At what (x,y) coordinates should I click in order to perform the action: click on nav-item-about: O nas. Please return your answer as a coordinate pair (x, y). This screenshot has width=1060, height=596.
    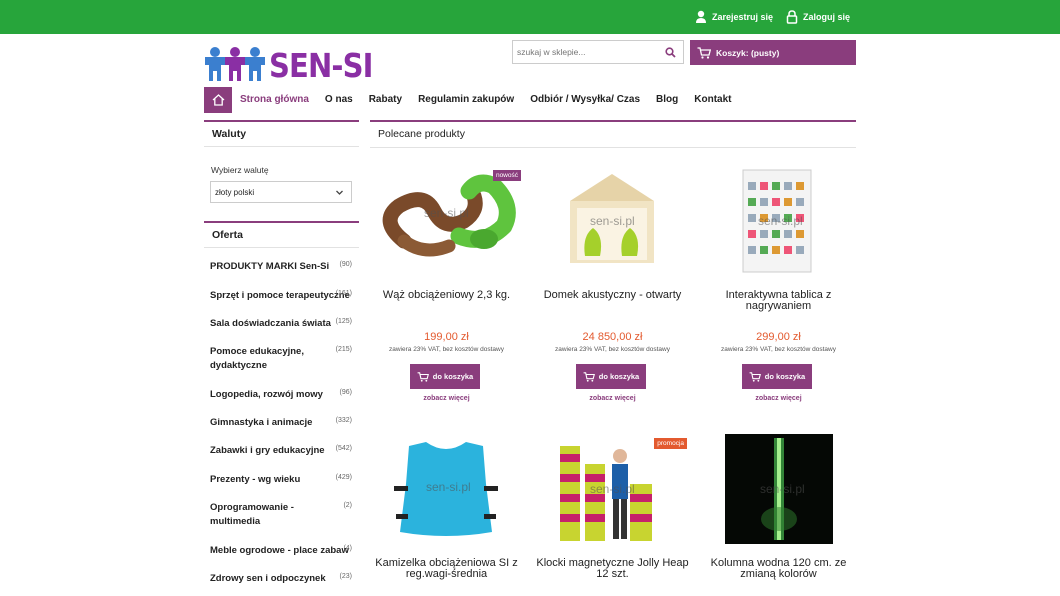
    Looking at the image, I should click on (339, 100).